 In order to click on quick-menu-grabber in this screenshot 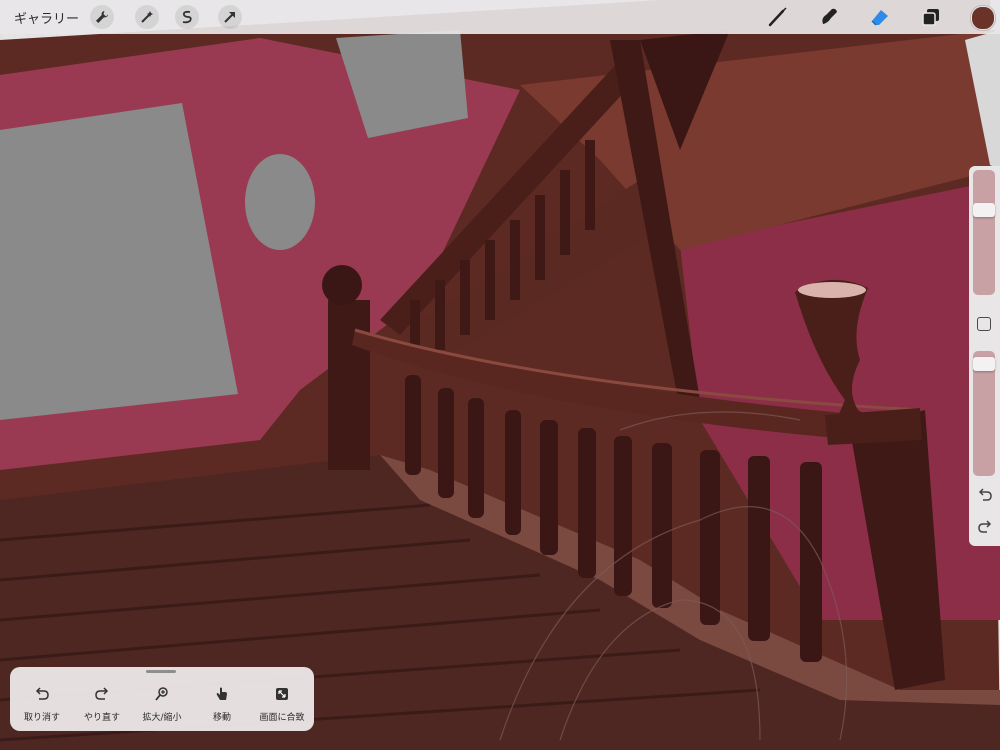, I will do `click(161, 671)`.